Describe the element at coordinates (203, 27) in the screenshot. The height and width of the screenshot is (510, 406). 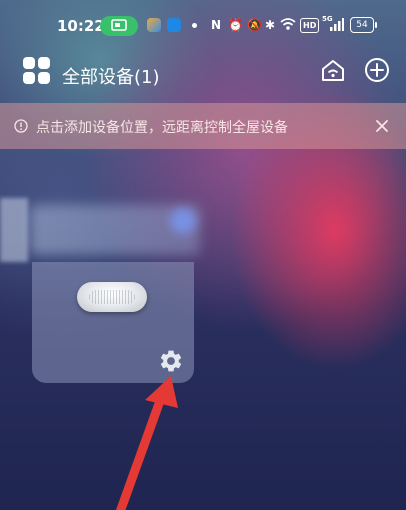
I see `status-bar: 10:22 N ⏰ 🔕 ✱ HD 5G 54` at that location.